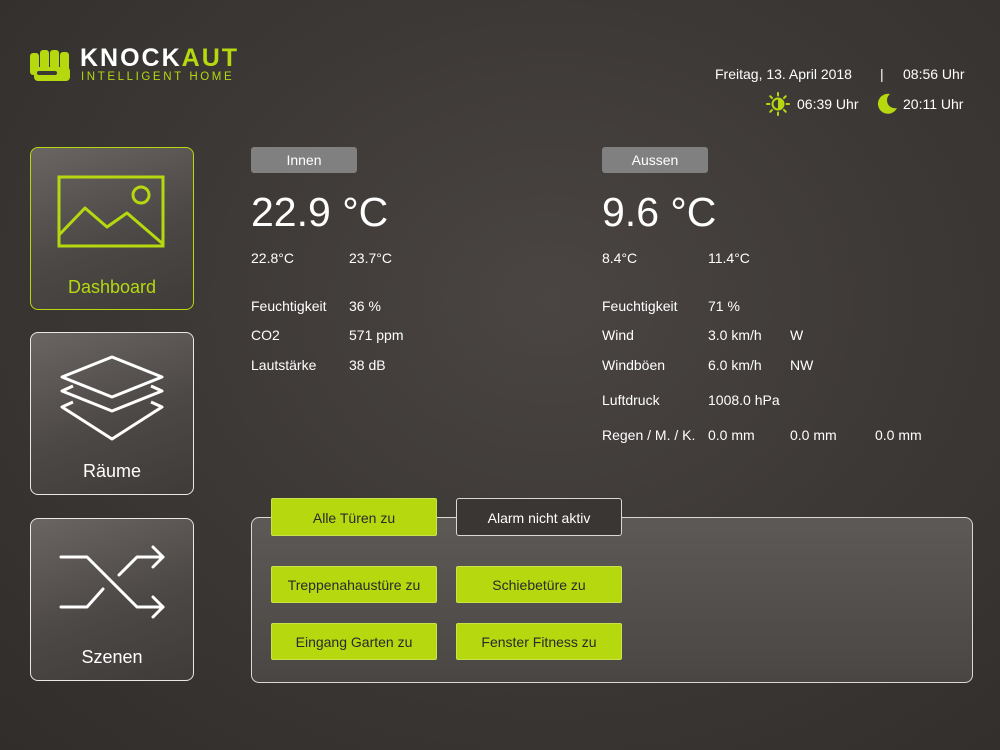  What do you see at coordinates (160, 58) in the screenshot?
I see `brand-name: KNOCKAUT` at bounding box center [160, 58].